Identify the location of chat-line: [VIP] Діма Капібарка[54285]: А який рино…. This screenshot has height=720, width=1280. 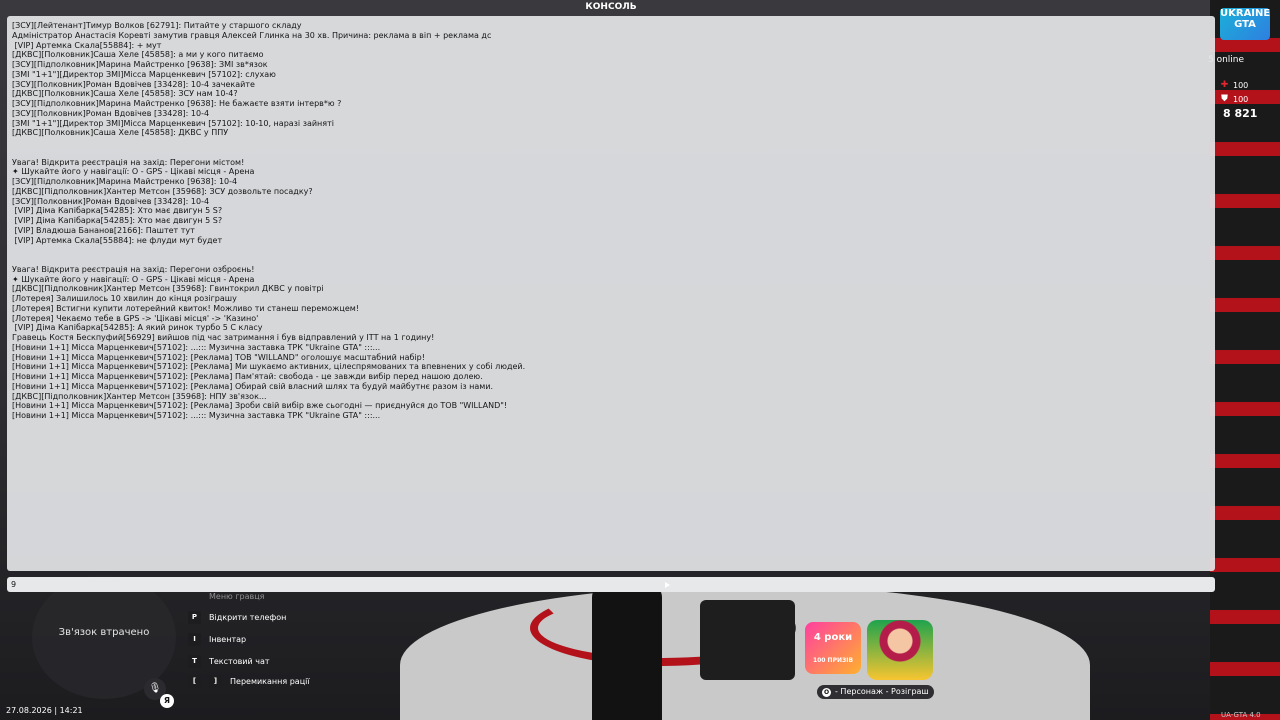
(137, 328).